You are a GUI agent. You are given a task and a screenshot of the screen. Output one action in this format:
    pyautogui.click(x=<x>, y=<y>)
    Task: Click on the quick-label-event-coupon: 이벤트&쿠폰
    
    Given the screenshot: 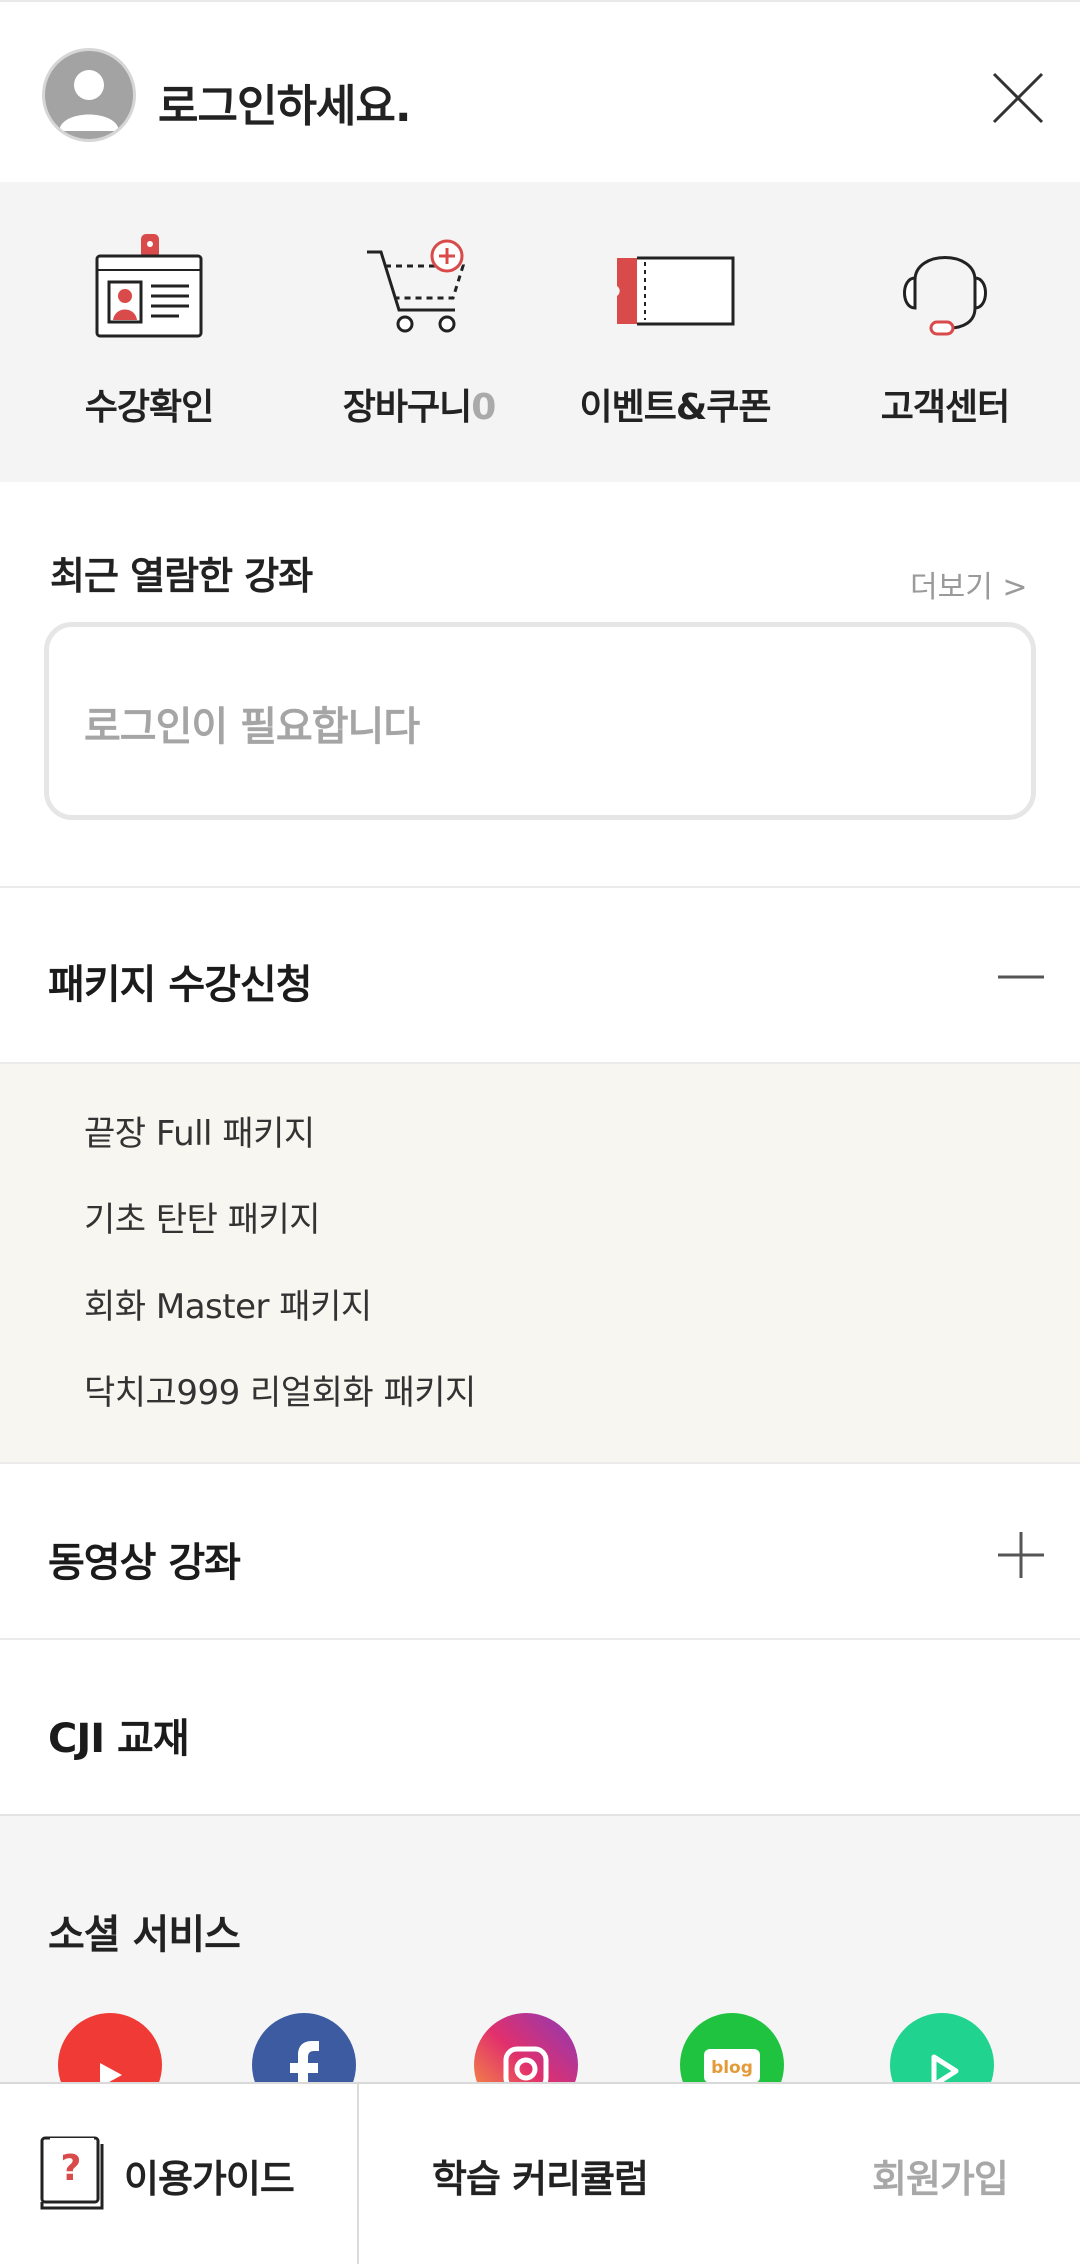 What is the action you would take?
    pyautogui.click(x=675, y=407)
    